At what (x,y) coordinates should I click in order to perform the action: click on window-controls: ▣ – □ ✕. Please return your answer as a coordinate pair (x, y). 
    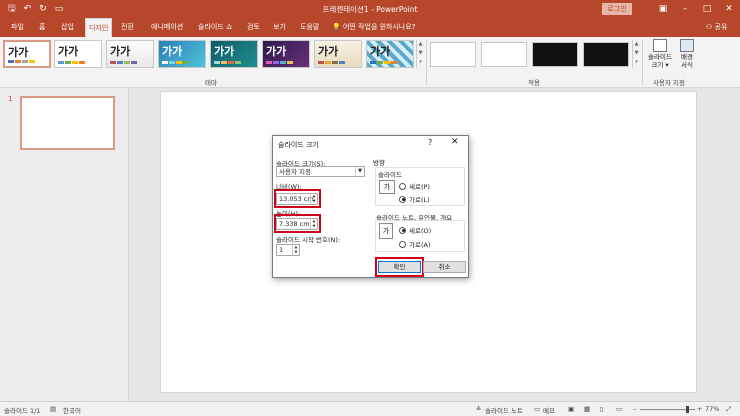
    Looking at the image, I should click on (696, 9).